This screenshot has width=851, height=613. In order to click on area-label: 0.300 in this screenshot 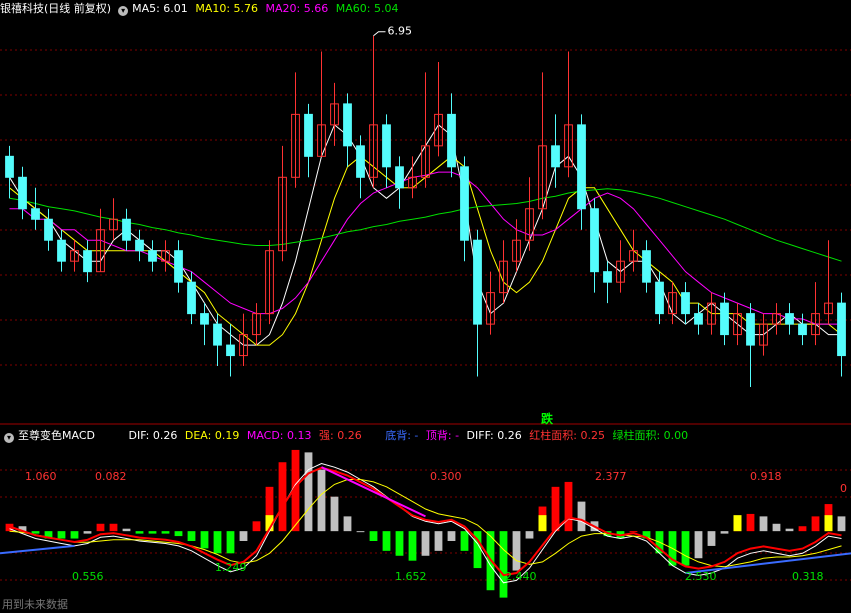, I will do `click(446, 476)`.